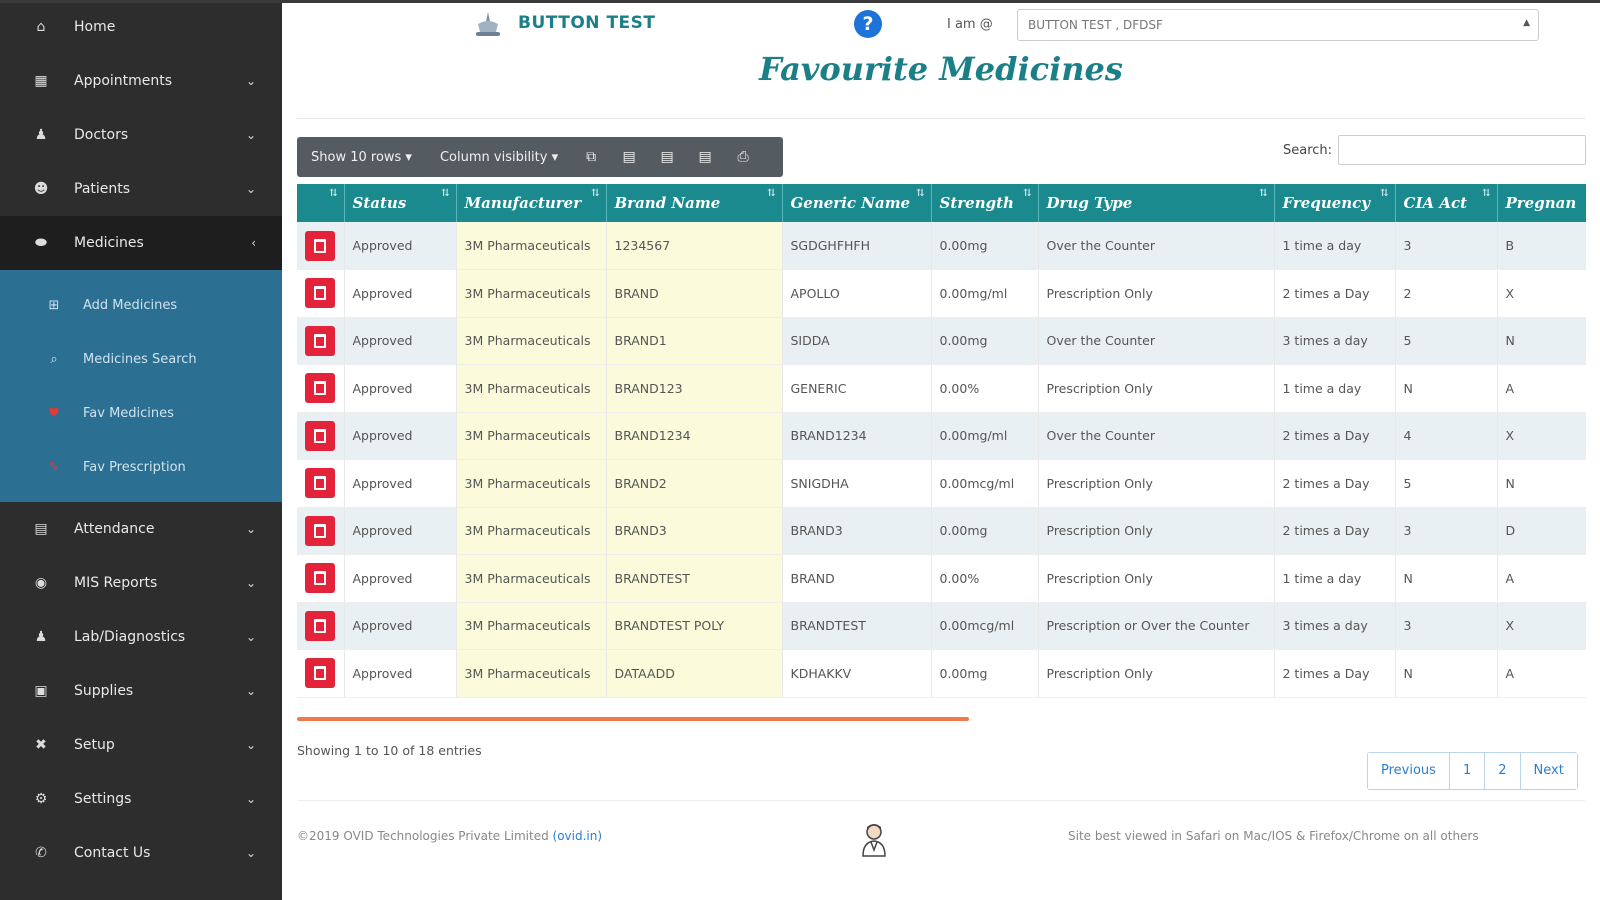  What do you see at coordinates (578, 836) in the screenshot?
I see `ovid-link: (ovid.in)` at bounding box center [578, 836].